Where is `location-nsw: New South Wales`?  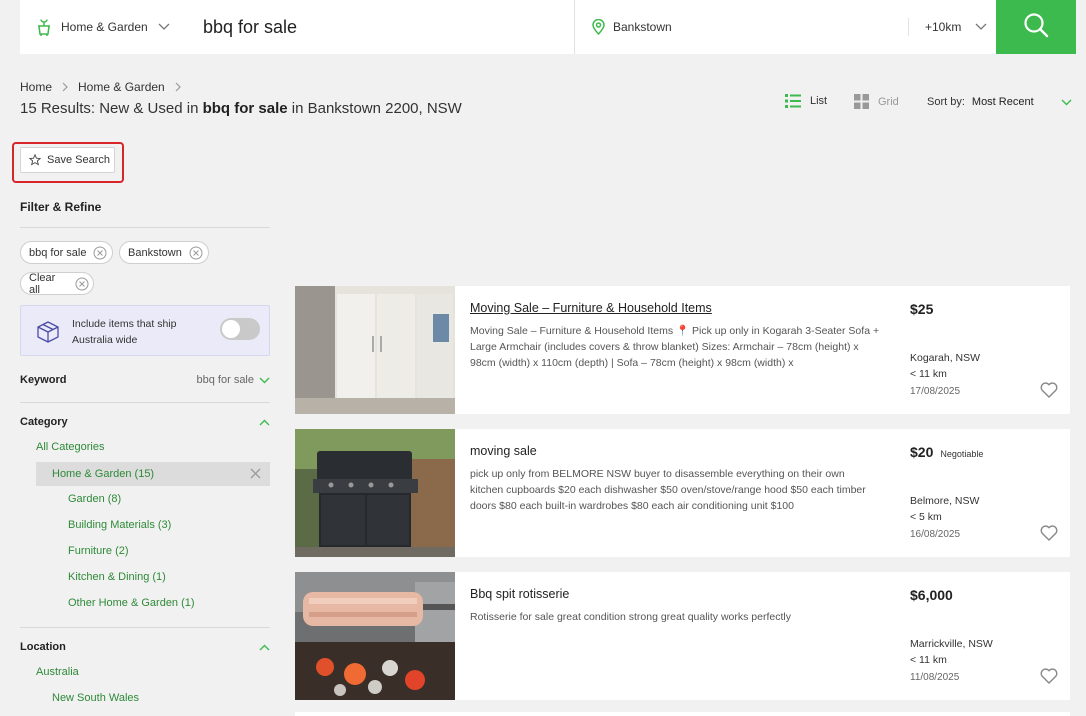 location-nsw: New South Wales is located at coordinates (95, 698).